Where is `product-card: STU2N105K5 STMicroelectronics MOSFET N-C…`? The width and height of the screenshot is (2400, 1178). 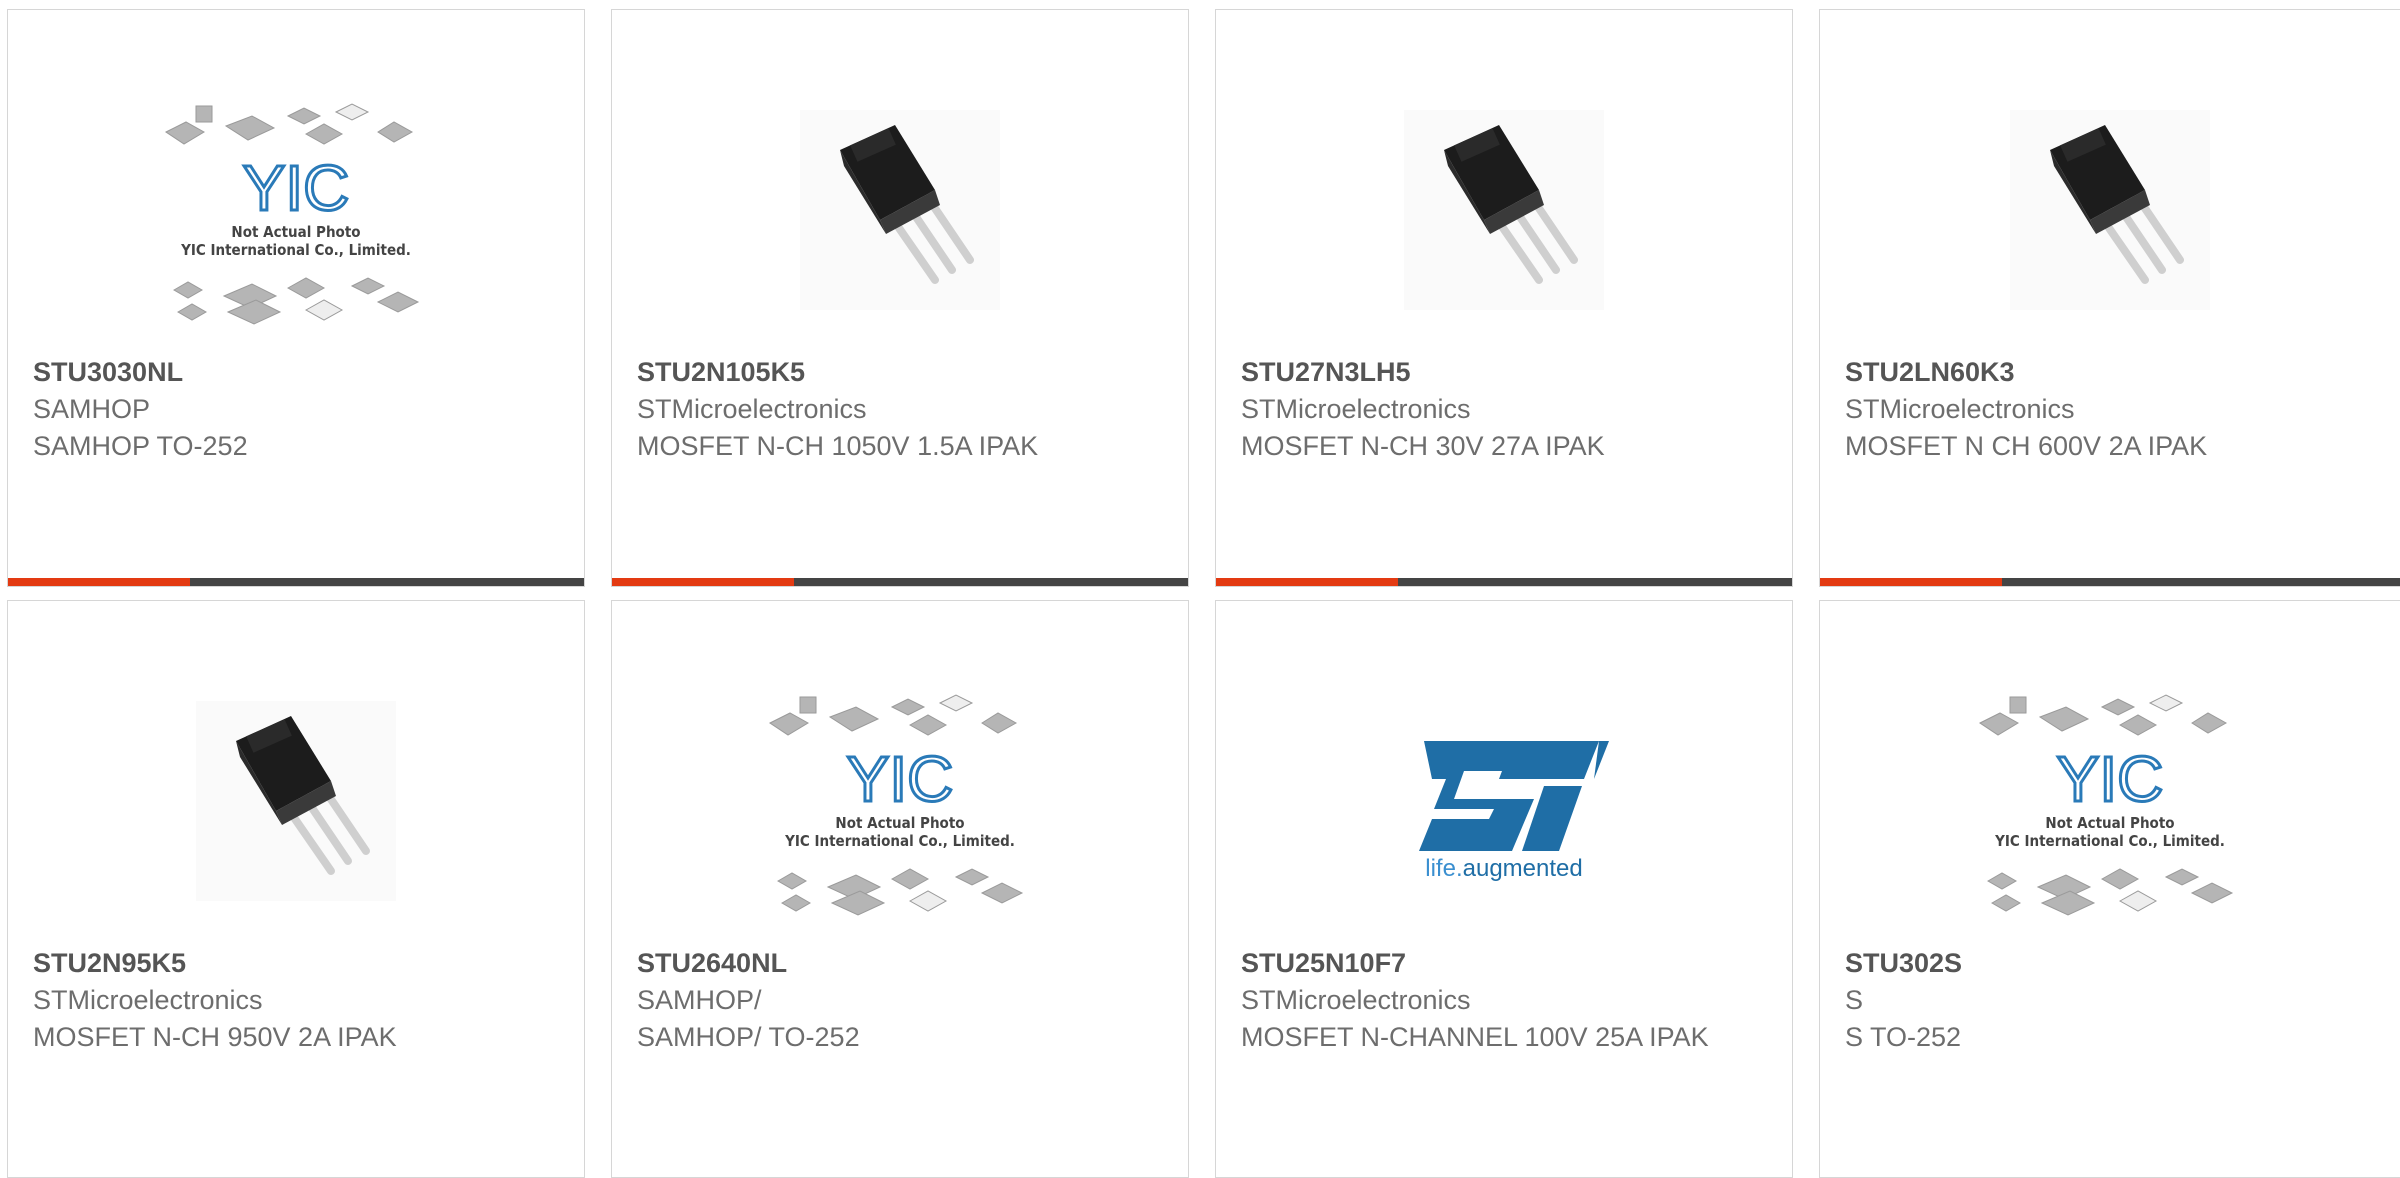 product-card: STU2N105K5 STMicroelectronics MOSFET N-C… is located at coordinates (900, 298).